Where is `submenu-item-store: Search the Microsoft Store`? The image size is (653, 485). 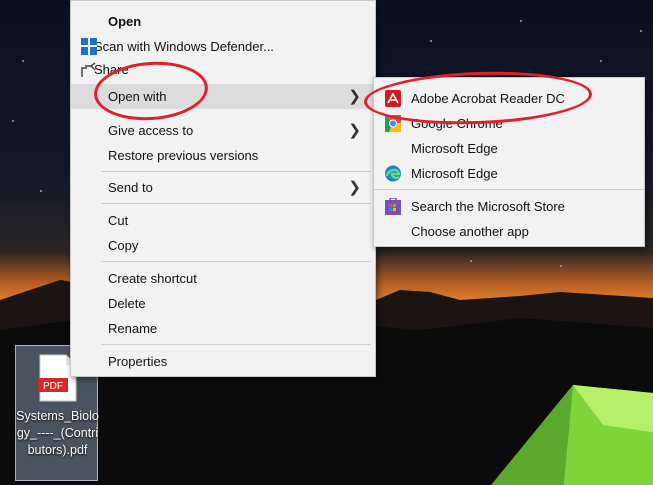 submenu-item-store: Search the Microsoft Store is located at coordinates (509, 206).